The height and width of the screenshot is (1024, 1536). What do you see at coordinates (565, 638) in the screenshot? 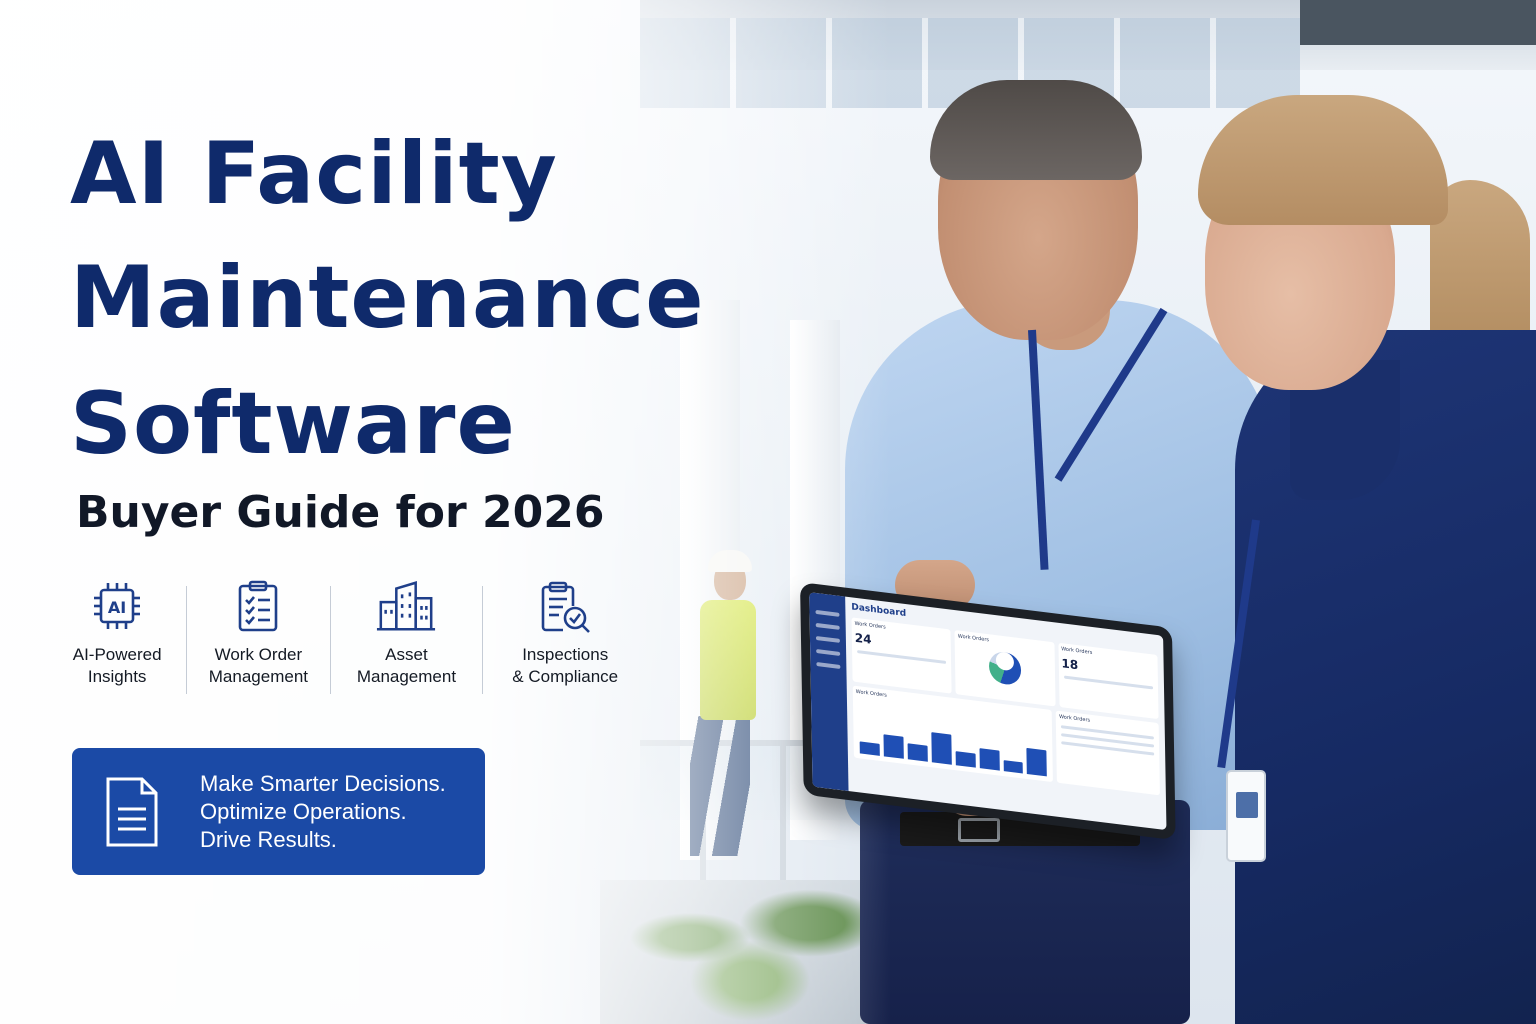
I see `feature-inspections: Inspections & Compliance` at bounding box center [565, 638].